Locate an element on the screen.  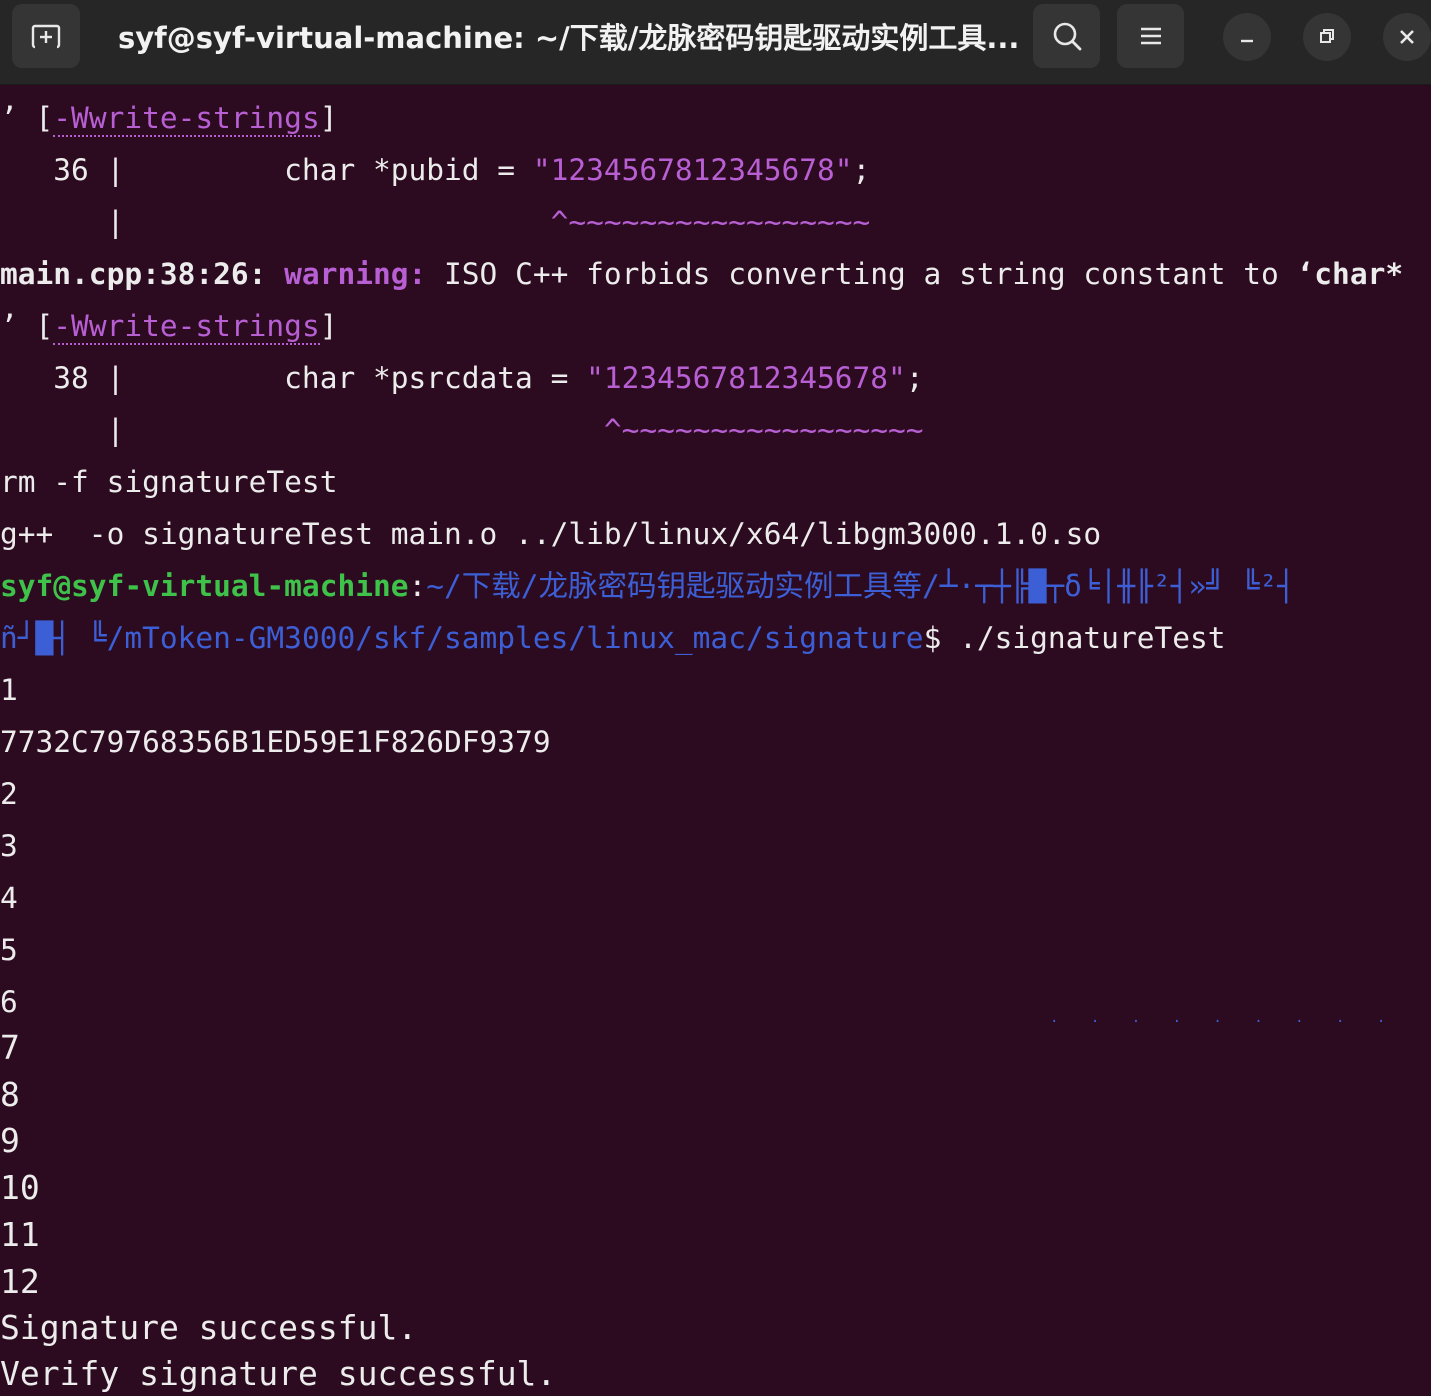
warning-label: warning: is located at coordinates (355, 274).